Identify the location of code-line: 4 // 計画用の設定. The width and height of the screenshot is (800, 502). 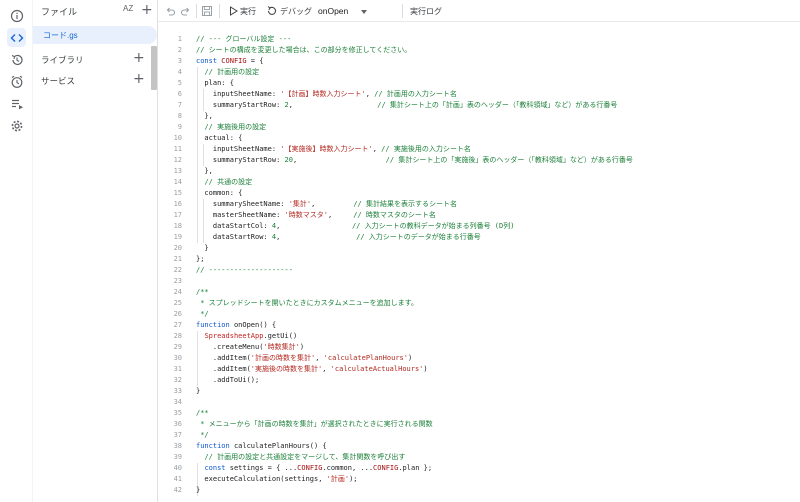
(479, 72).